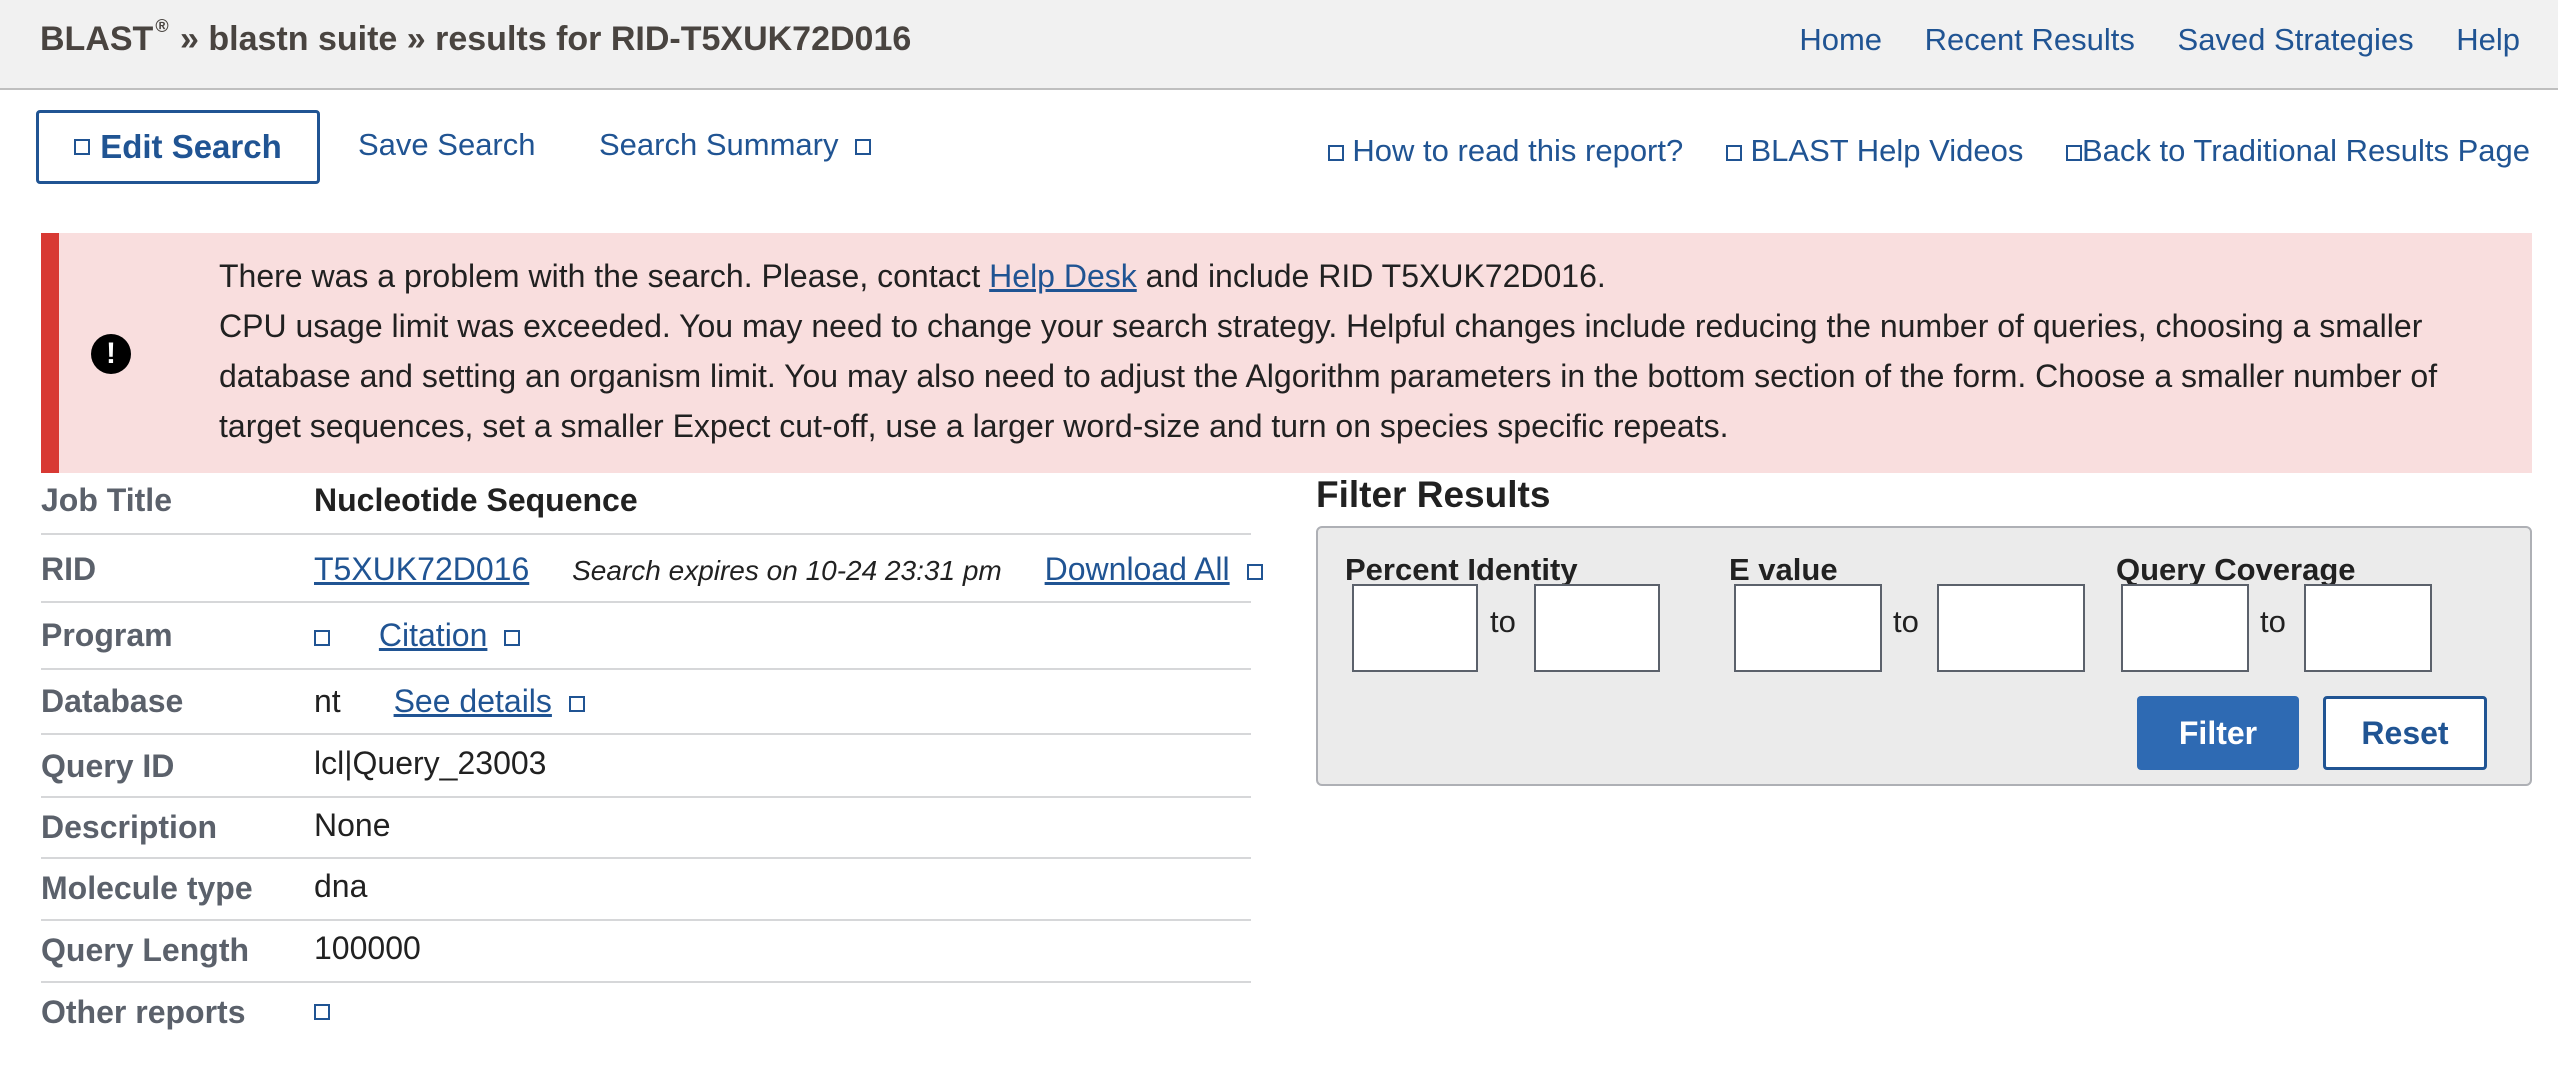 The image size is (2558, 1077). I want to click on e-value-from-input, so click(1808, 628).